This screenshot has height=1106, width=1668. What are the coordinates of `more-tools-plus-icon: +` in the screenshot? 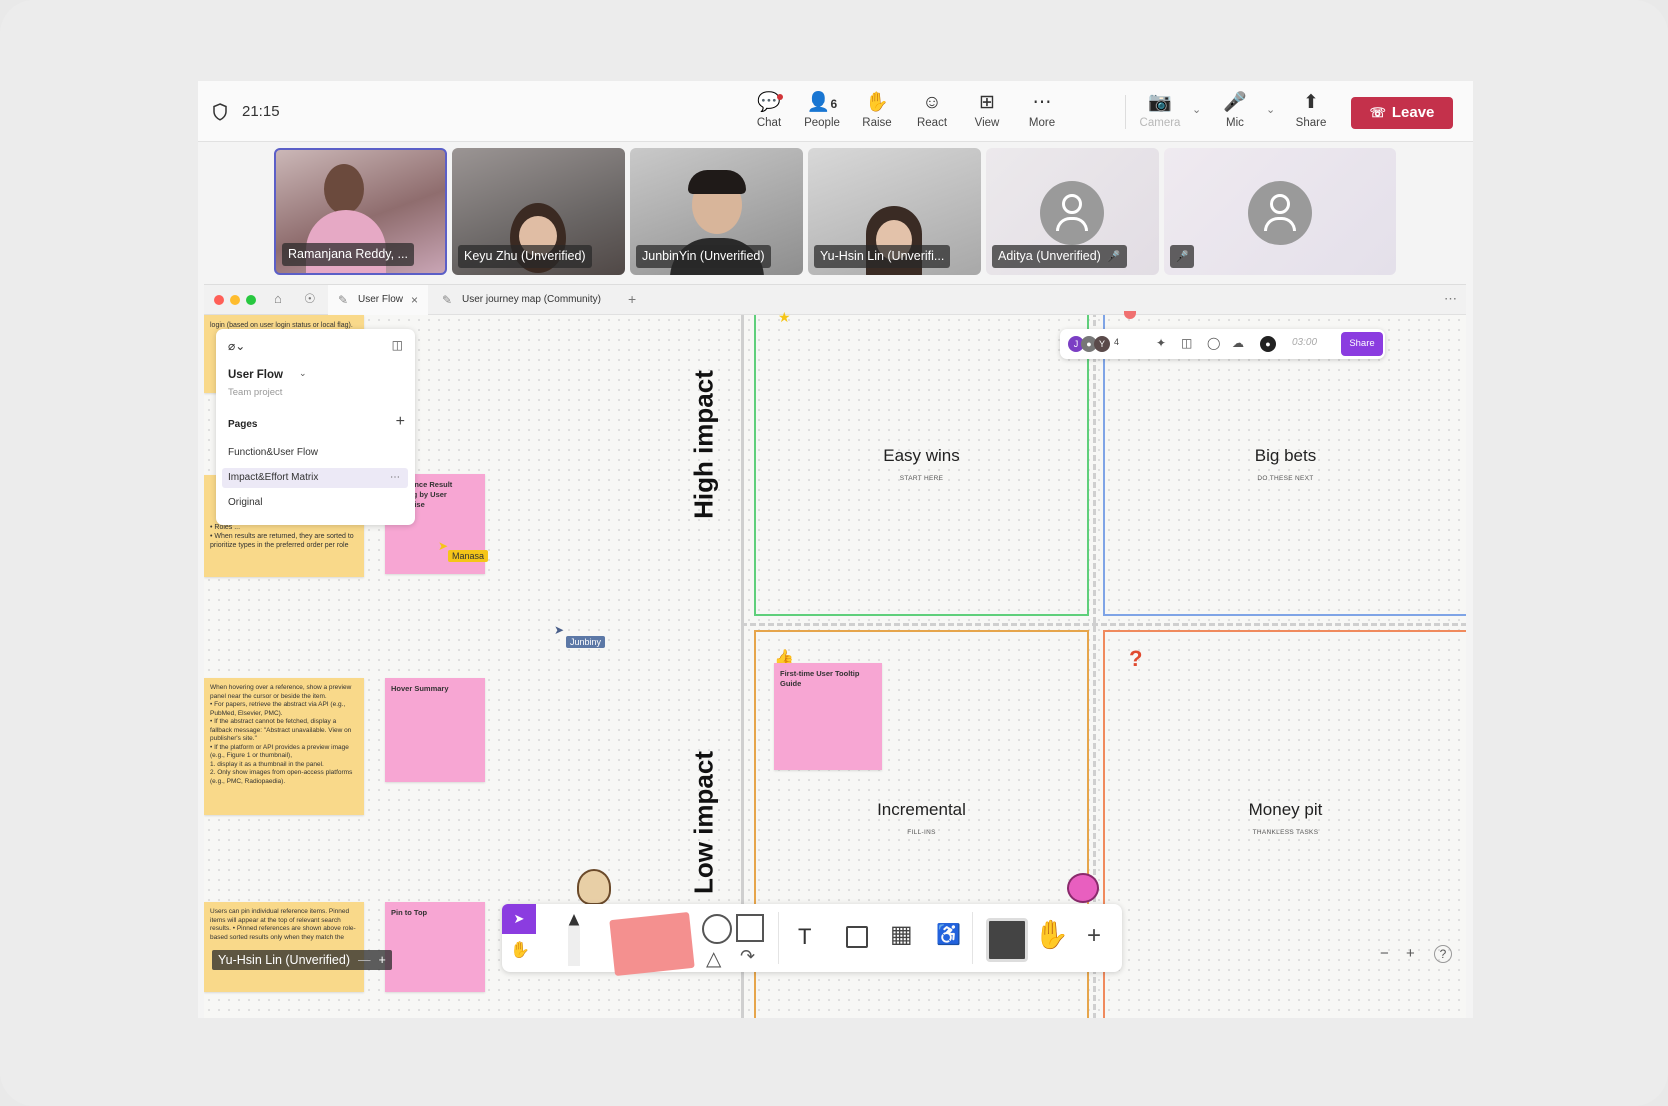 It's located at (1094, 936).